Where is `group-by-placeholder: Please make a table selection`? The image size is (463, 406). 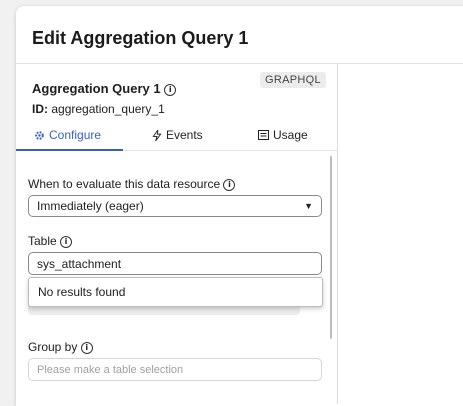 group-by-placeholder: Please make a table selection is located at coordinates (110, 369).